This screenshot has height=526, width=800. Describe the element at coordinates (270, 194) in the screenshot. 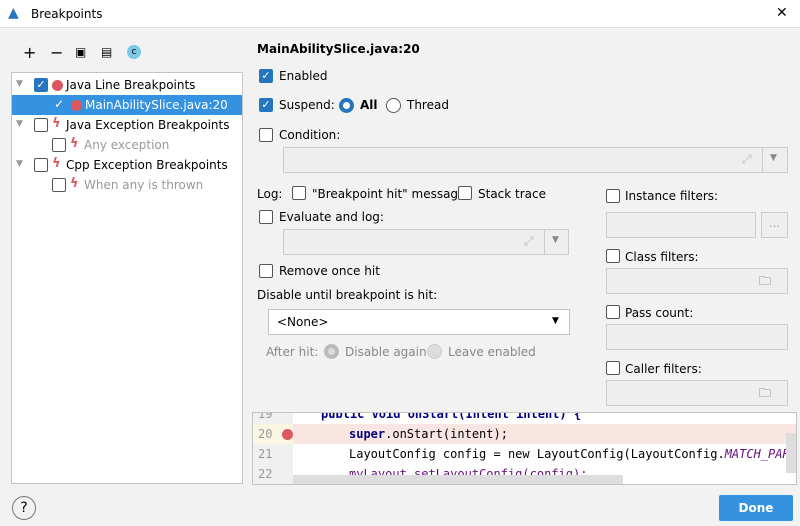

I see `log-label: Log:` at that location.